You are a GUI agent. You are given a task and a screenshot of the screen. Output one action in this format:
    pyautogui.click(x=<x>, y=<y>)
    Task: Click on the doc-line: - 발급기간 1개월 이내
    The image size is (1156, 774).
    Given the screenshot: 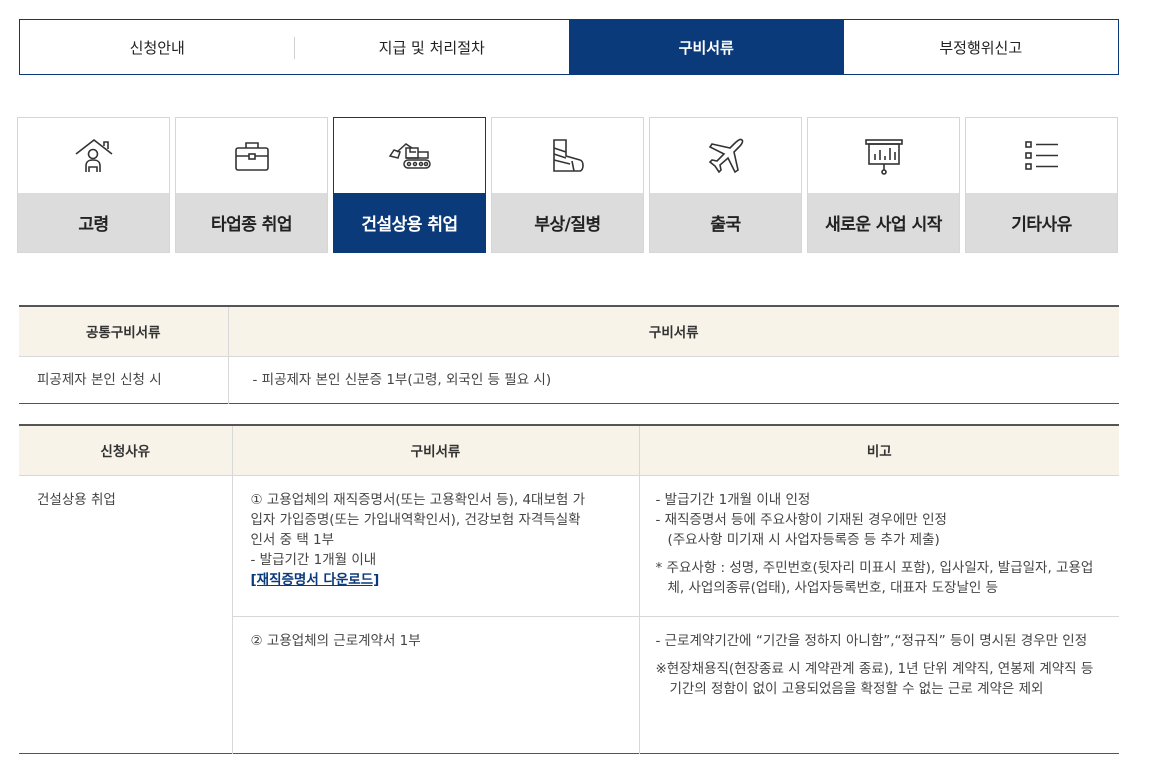 What is the action you would take?
    pyautogui.click(x=313, y=559)
    